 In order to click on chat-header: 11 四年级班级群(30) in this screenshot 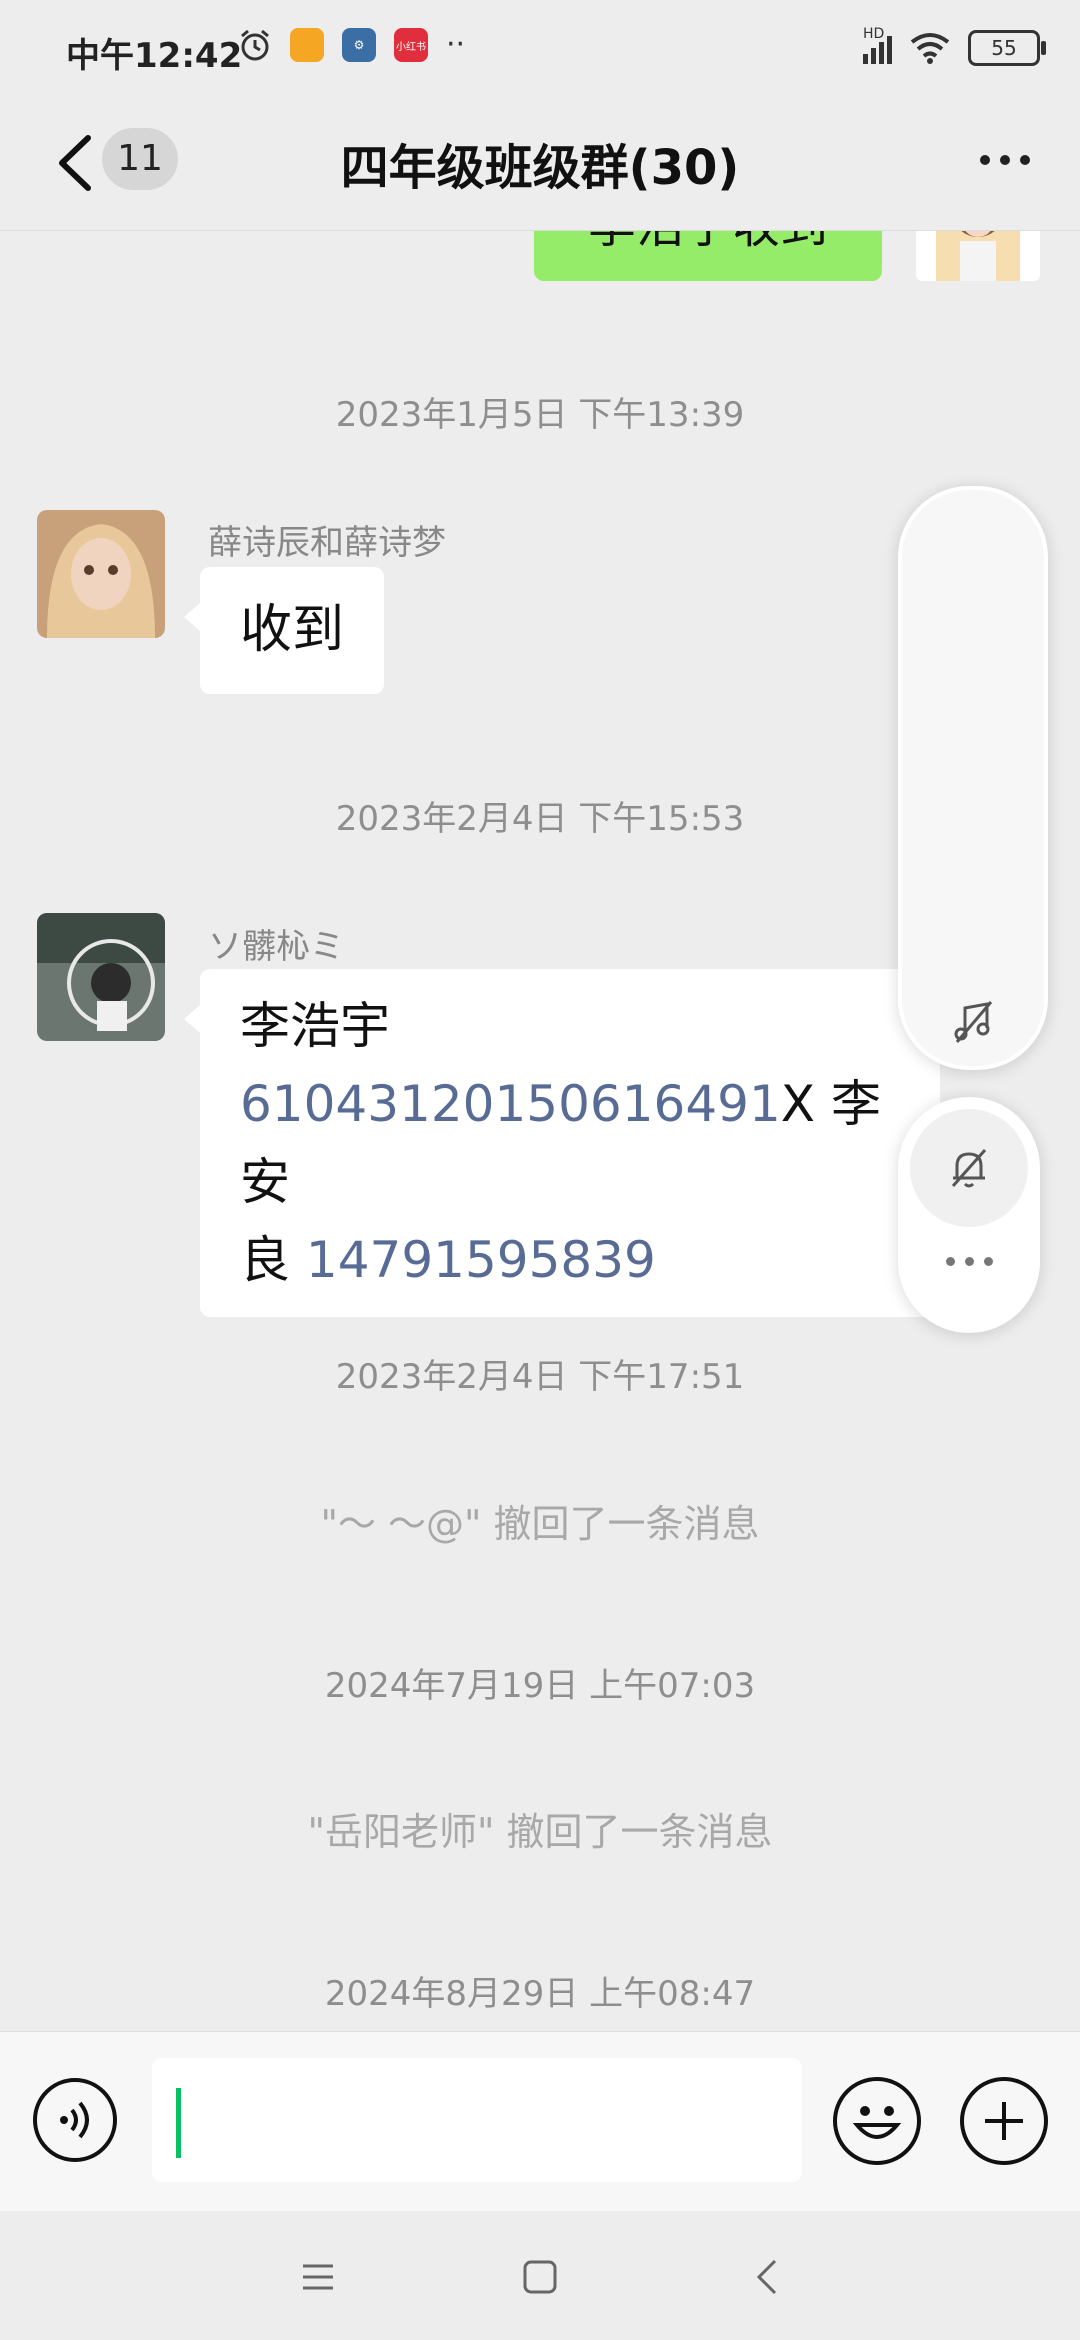, I will do `click(540, 165)`.